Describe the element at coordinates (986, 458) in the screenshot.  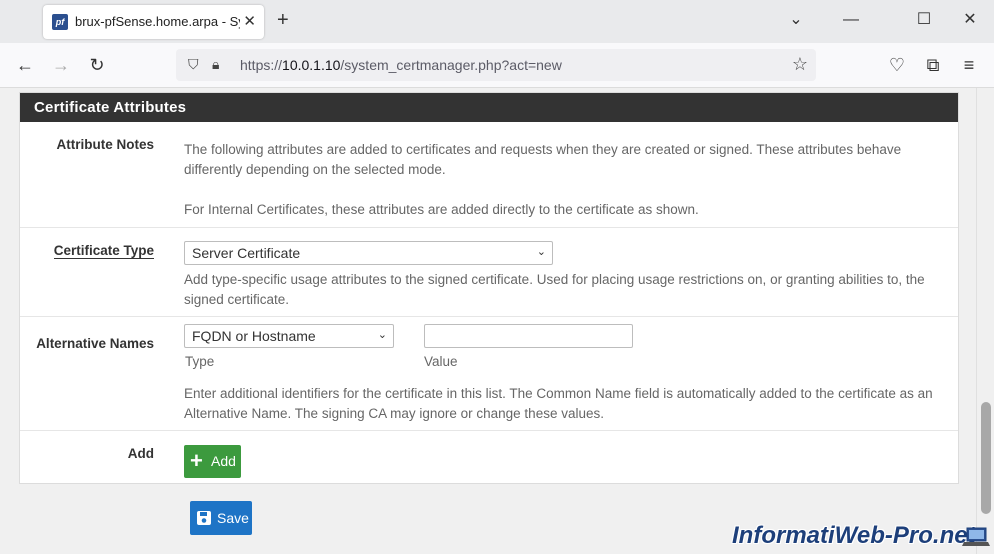
I see `scrollbar-thumb` at that location.